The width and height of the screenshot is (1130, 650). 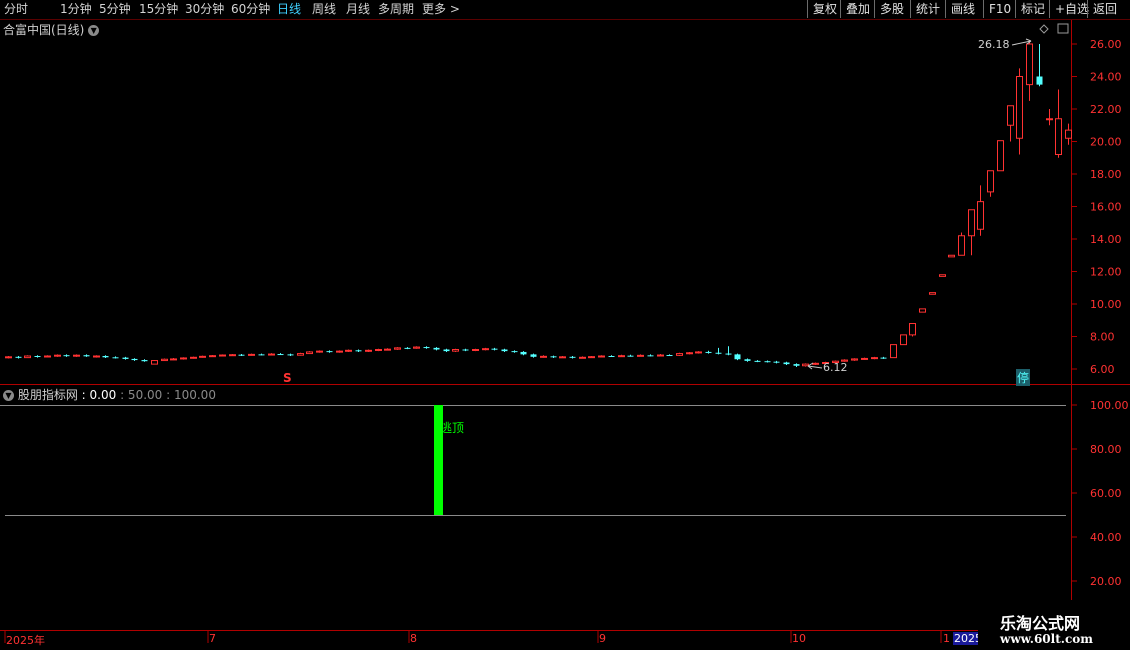 I want to click on indicator-tick-label: 80.00, so click(x=1106, y=449).